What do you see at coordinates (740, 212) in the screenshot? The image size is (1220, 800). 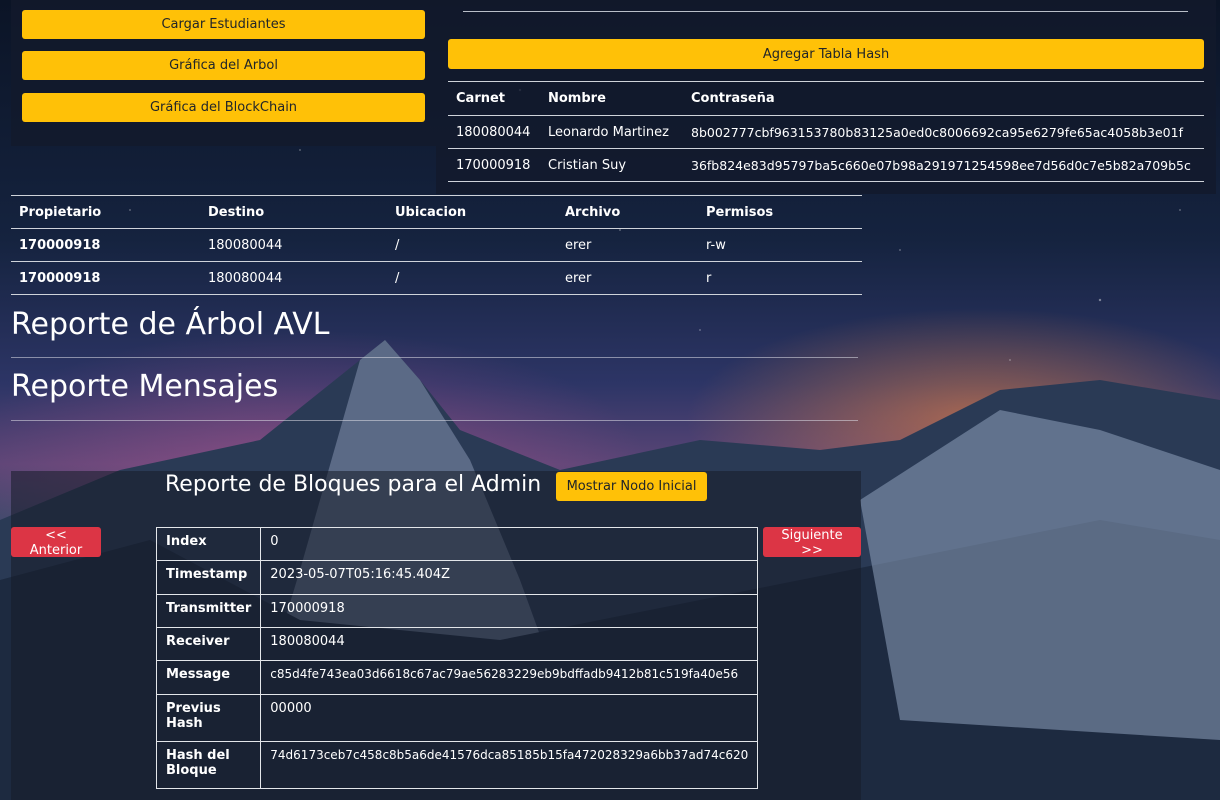 I see `column-header-permisos: Permisos` at bounding box center [740, 212].